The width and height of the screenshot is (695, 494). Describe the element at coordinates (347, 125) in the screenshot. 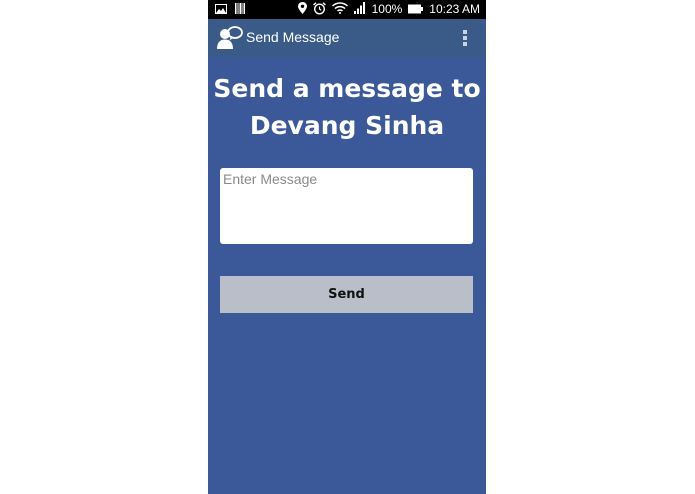

I see `heading-line-2: Devang Sinha` at that location.